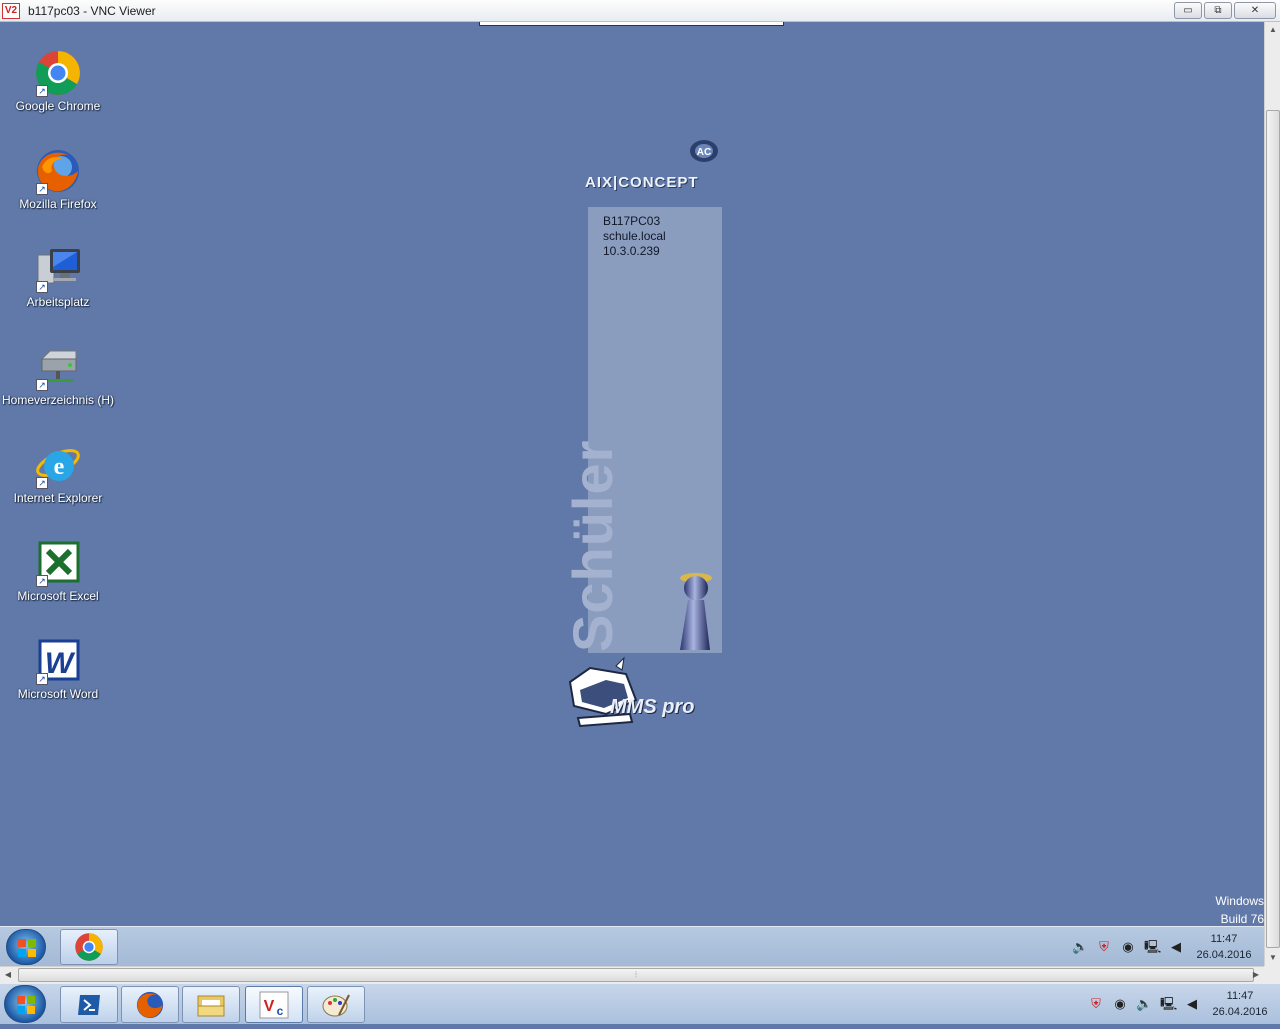  What do you see at coordinates (1239, 901) in the screenshot?
I see `windows-watermark-line1: Windows` at bounding box center [1239, 901].